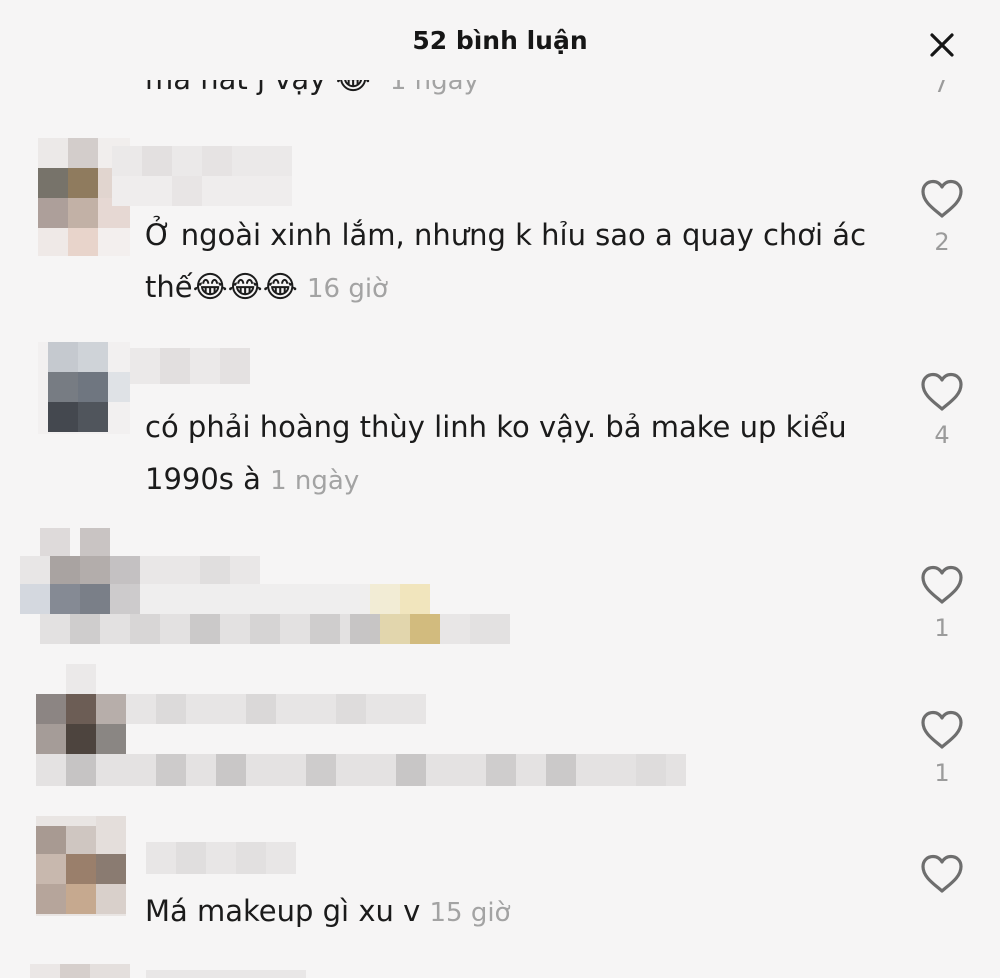  I want to click on partial-comment: má hát j vậy 😂 1 ngày, so click(505, 94).